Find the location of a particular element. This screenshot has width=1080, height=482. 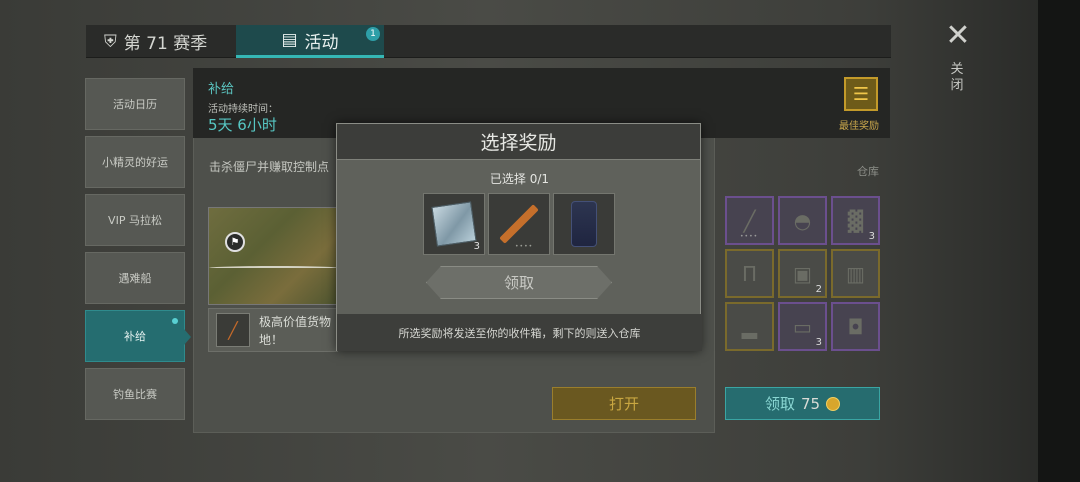

sidebar-item-shipwreck: 遇难船 is located at coordinates (135, 278).